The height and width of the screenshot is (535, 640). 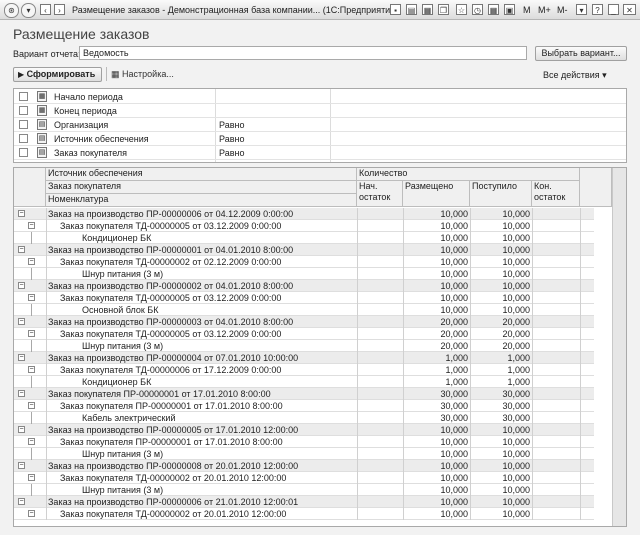 I want to click on filter-row: ▤ Организация Равно, so click(x=320, y=125).